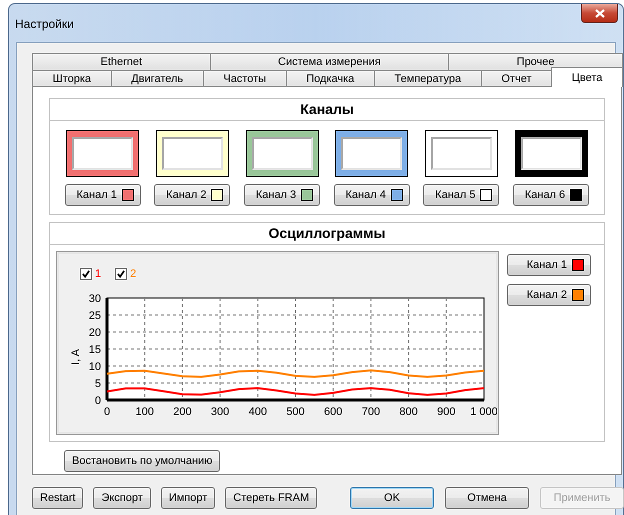  What do you see at coordinates (94, 367) in the screenshot?
I see `y-tick-label: 10` at bounding box center [94, 367].